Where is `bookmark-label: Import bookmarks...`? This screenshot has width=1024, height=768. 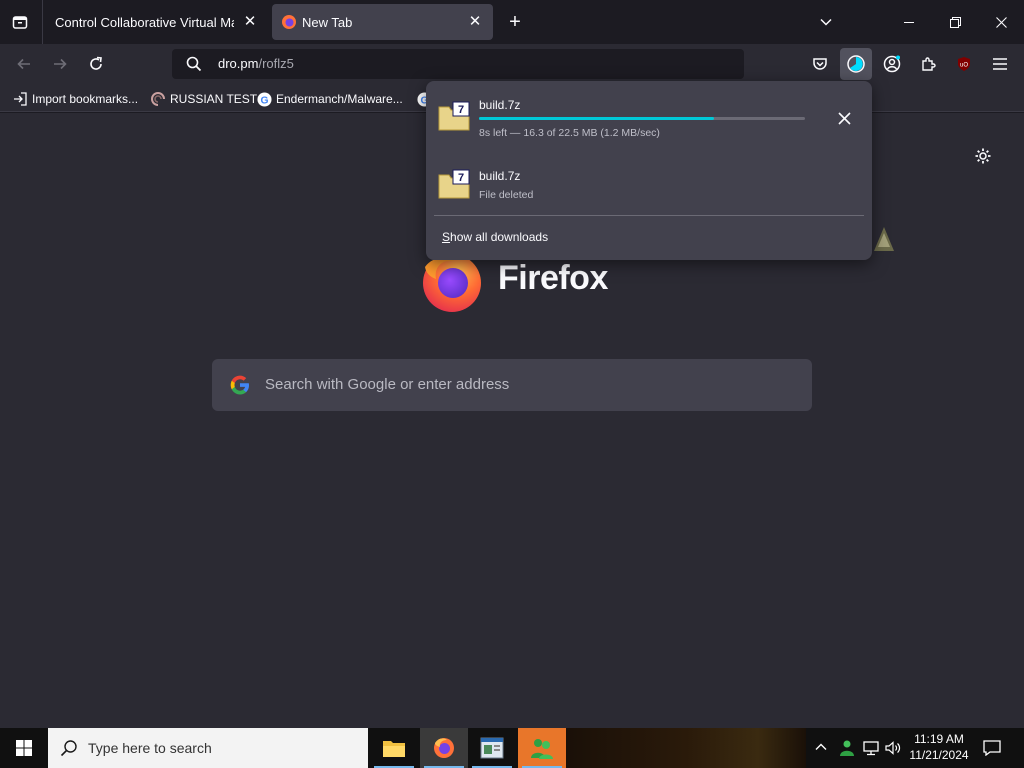
bookmark-label: Import bookmarks... is located at coordinates (85, 99).